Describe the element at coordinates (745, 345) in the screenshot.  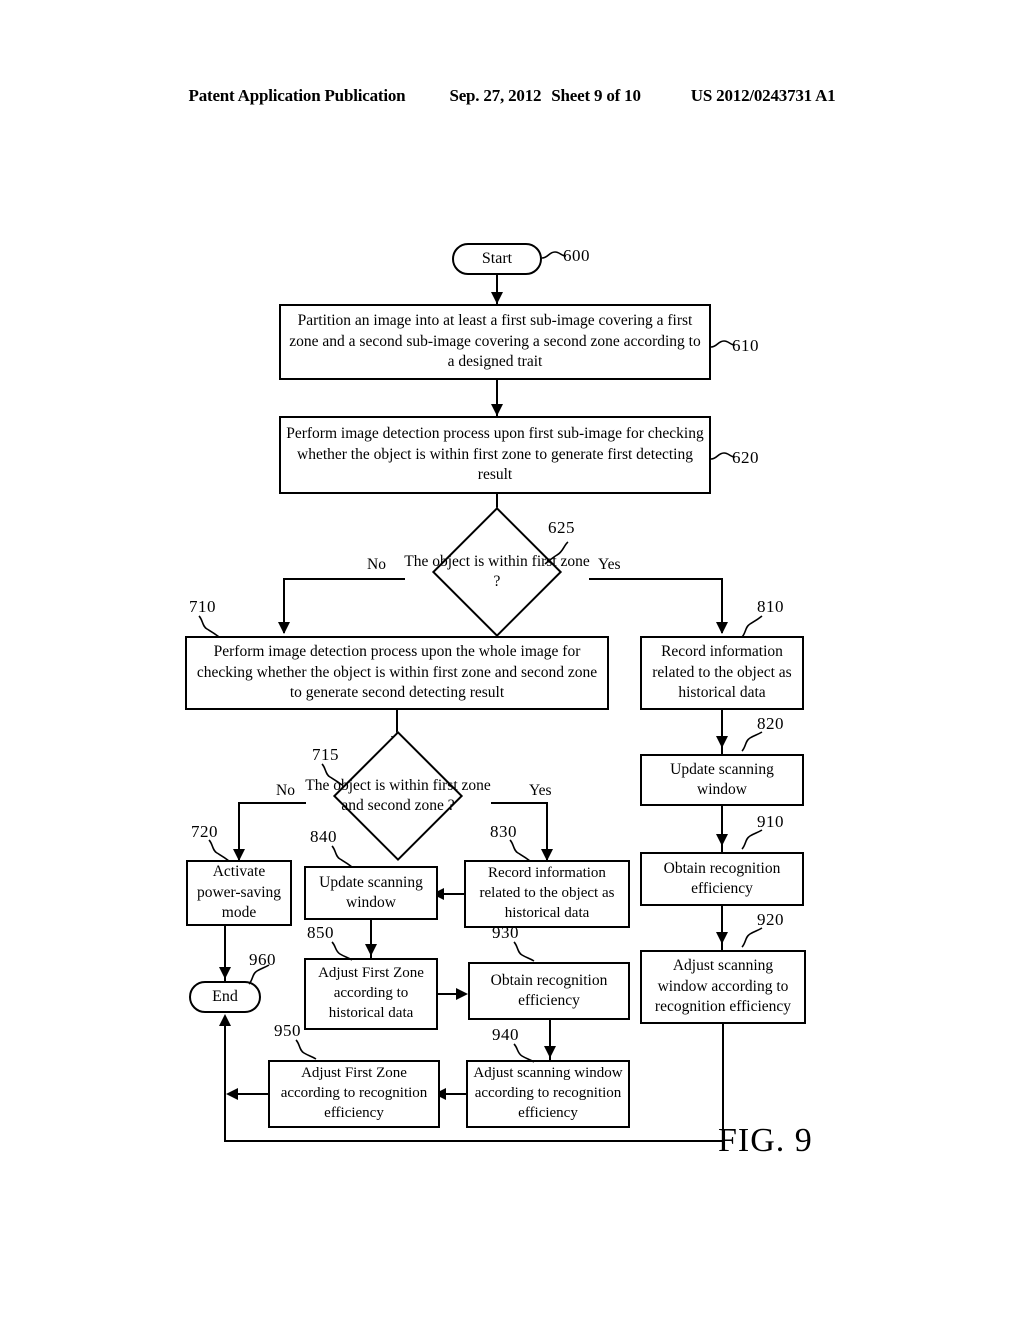
I see `ref-610: 610` at that location.